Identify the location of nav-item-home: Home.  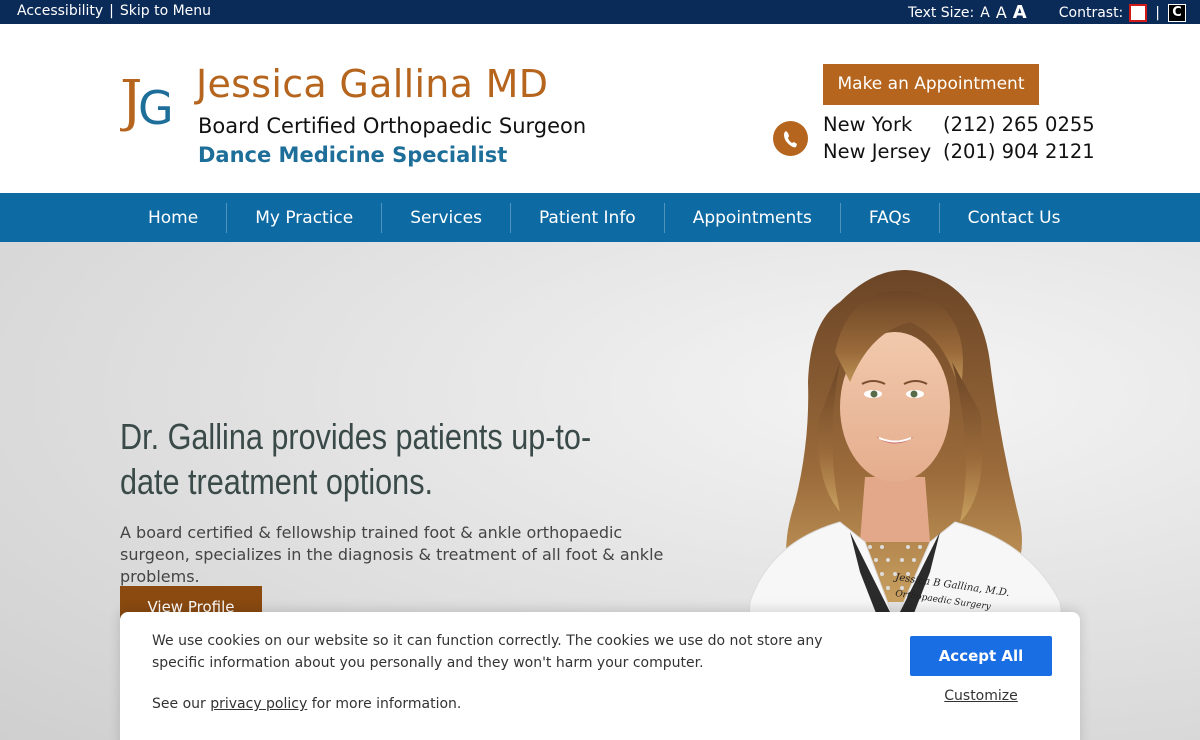
(174, 217).